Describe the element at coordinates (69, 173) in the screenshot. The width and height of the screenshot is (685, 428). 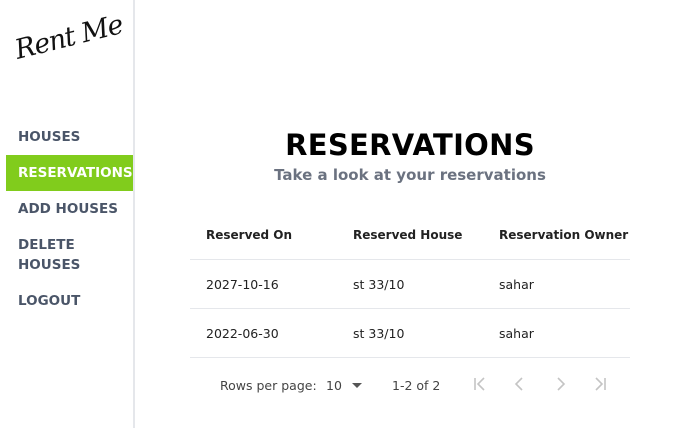
I see `sidebar-item-reservations: RESERVATIONS` at that location.